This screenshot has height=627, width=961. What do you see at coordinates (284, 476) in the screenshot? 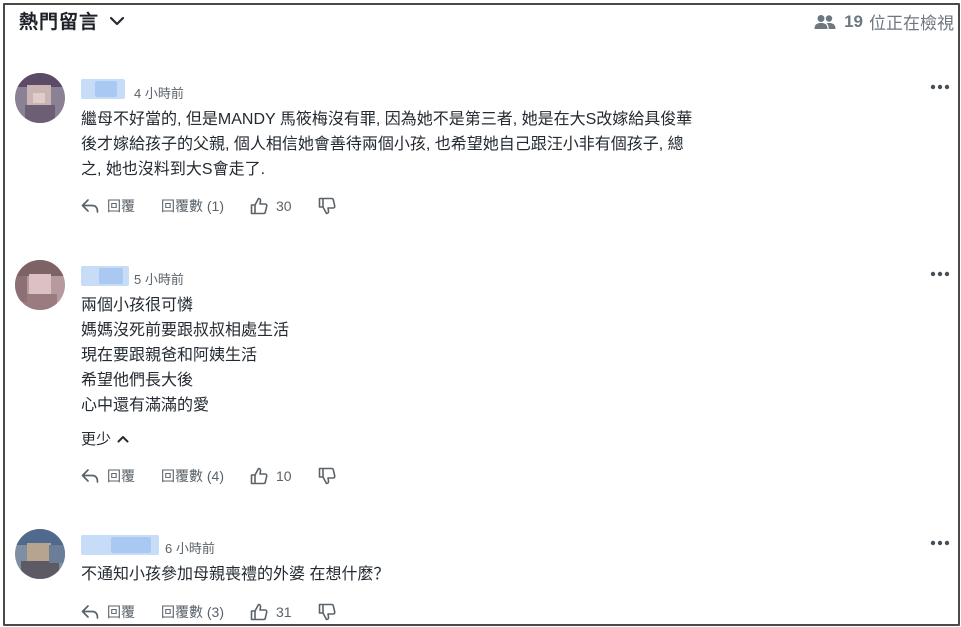
I see `like-count: 10` at bounding box center [284, 476].